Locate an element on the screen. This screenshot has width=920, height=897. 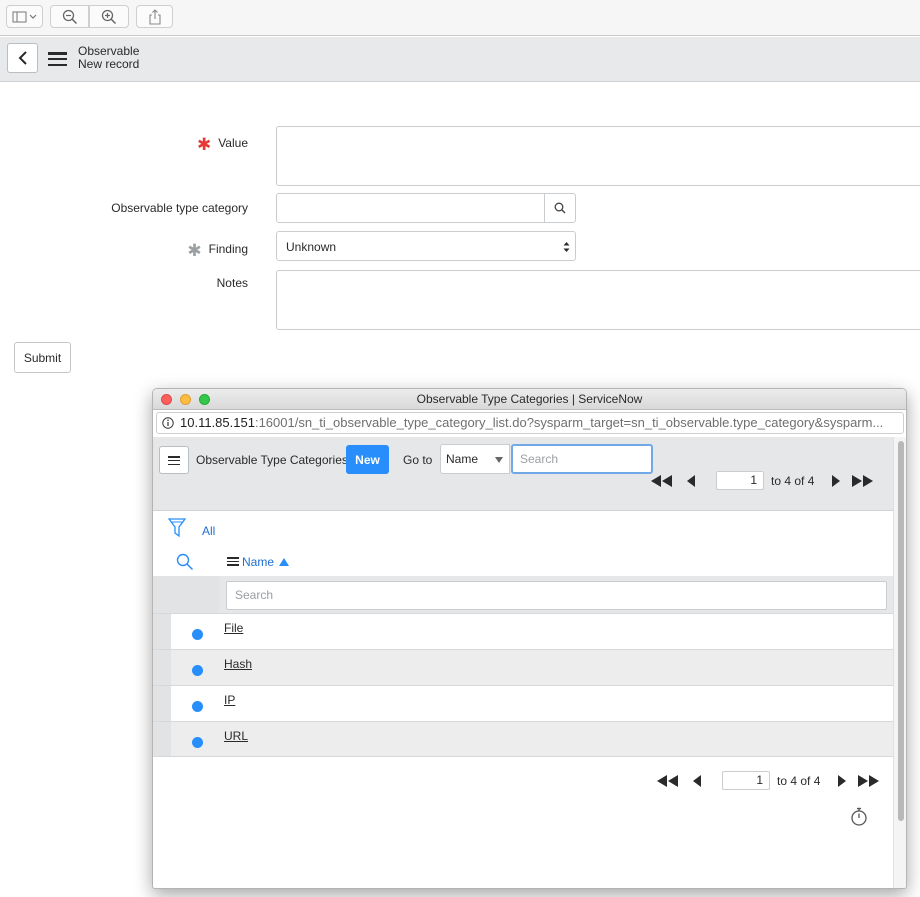
lookup-button is located at coordinates (560, 208).